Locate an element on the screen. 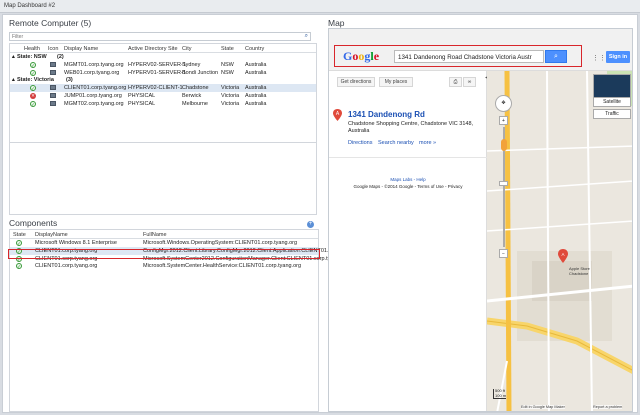 This screenshot has height=415, width=640. sign-in-button: Sign in is located at coordinates (618, 57).